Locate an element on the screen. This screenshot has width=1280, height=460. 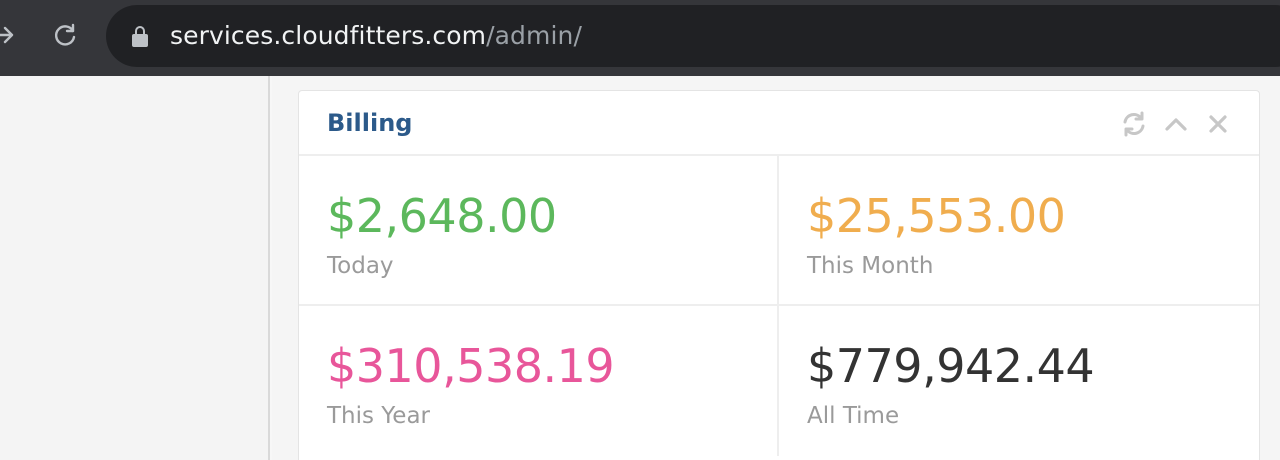
stat-today: $2,648.00 Today is located at coordinates (539, 231).